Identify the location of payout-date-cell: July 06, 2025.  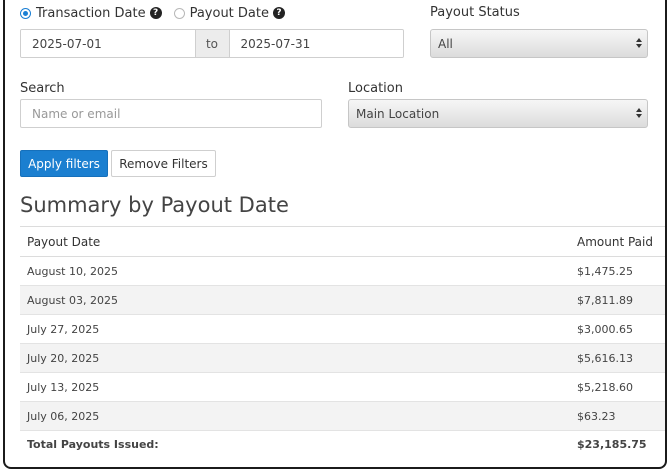
(298, 416).